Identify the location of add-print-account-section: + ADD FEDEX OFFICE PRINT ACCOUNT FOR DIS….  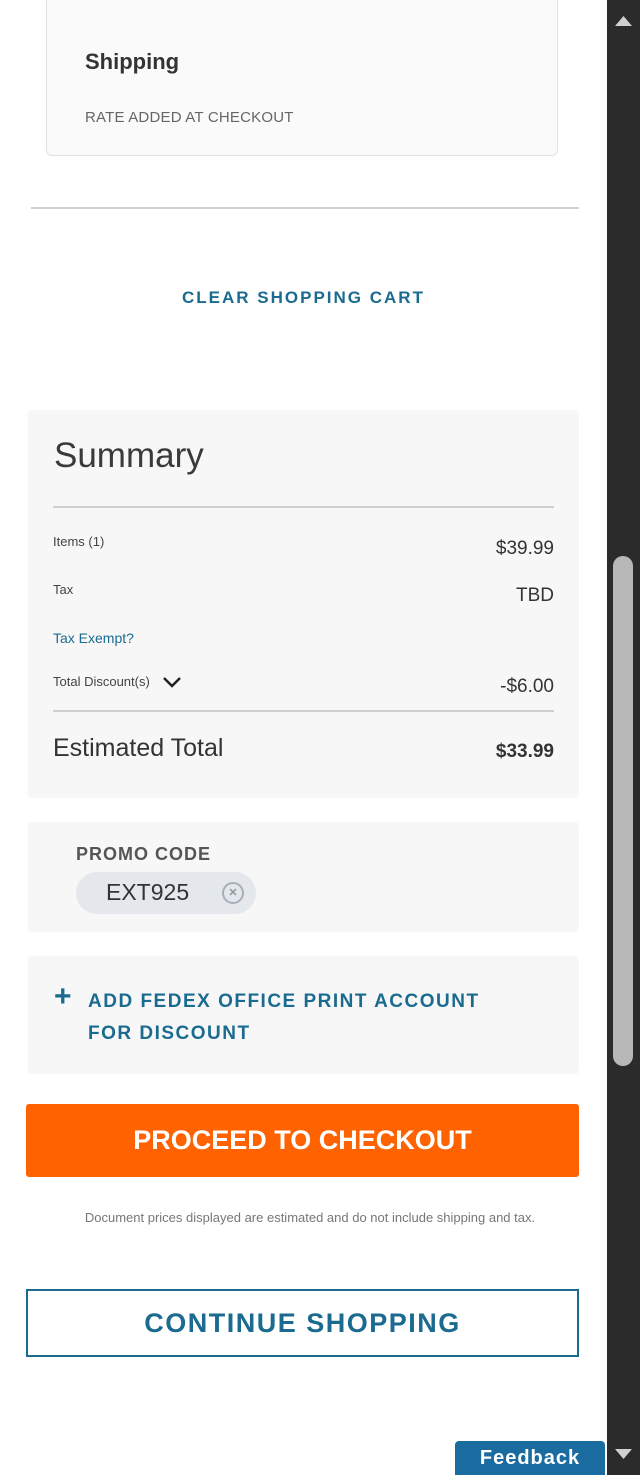
(303, 1015).